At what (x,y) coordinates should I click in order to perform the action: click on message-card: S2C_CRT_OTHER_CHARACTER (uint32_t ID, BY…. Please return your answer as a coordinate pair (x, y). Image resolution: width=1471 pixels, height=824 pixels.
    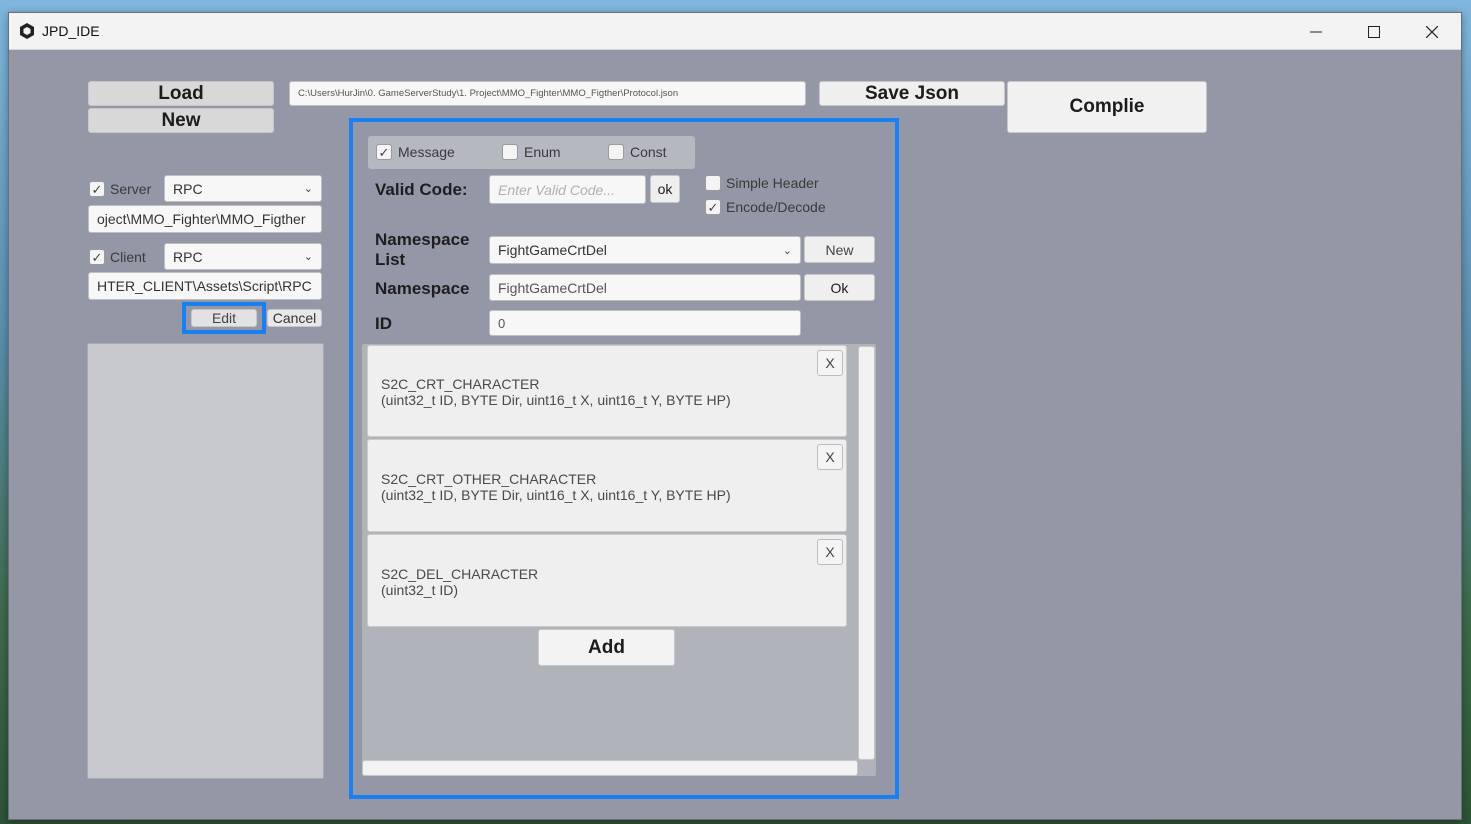
    Looking at the image, I should click on (607, 485).